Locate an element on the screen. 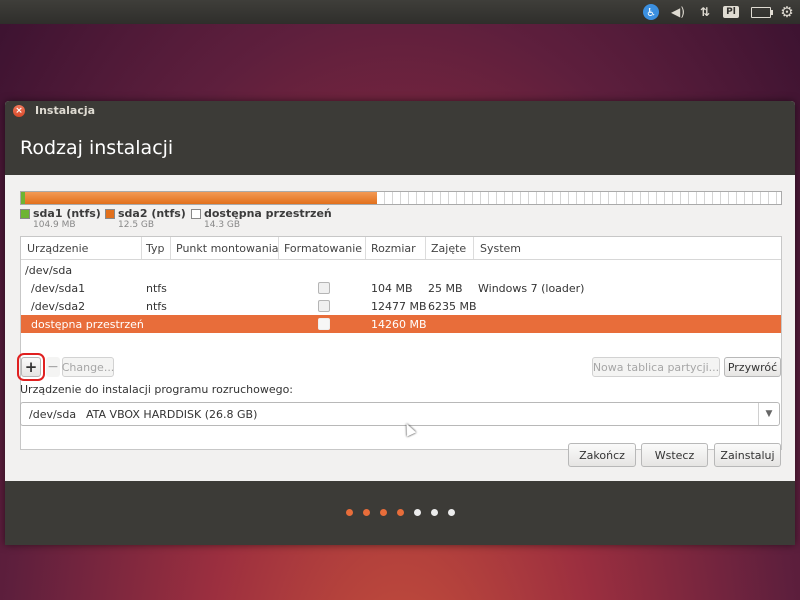  volume-icon: ◀) is located at coordinates (678, 12).